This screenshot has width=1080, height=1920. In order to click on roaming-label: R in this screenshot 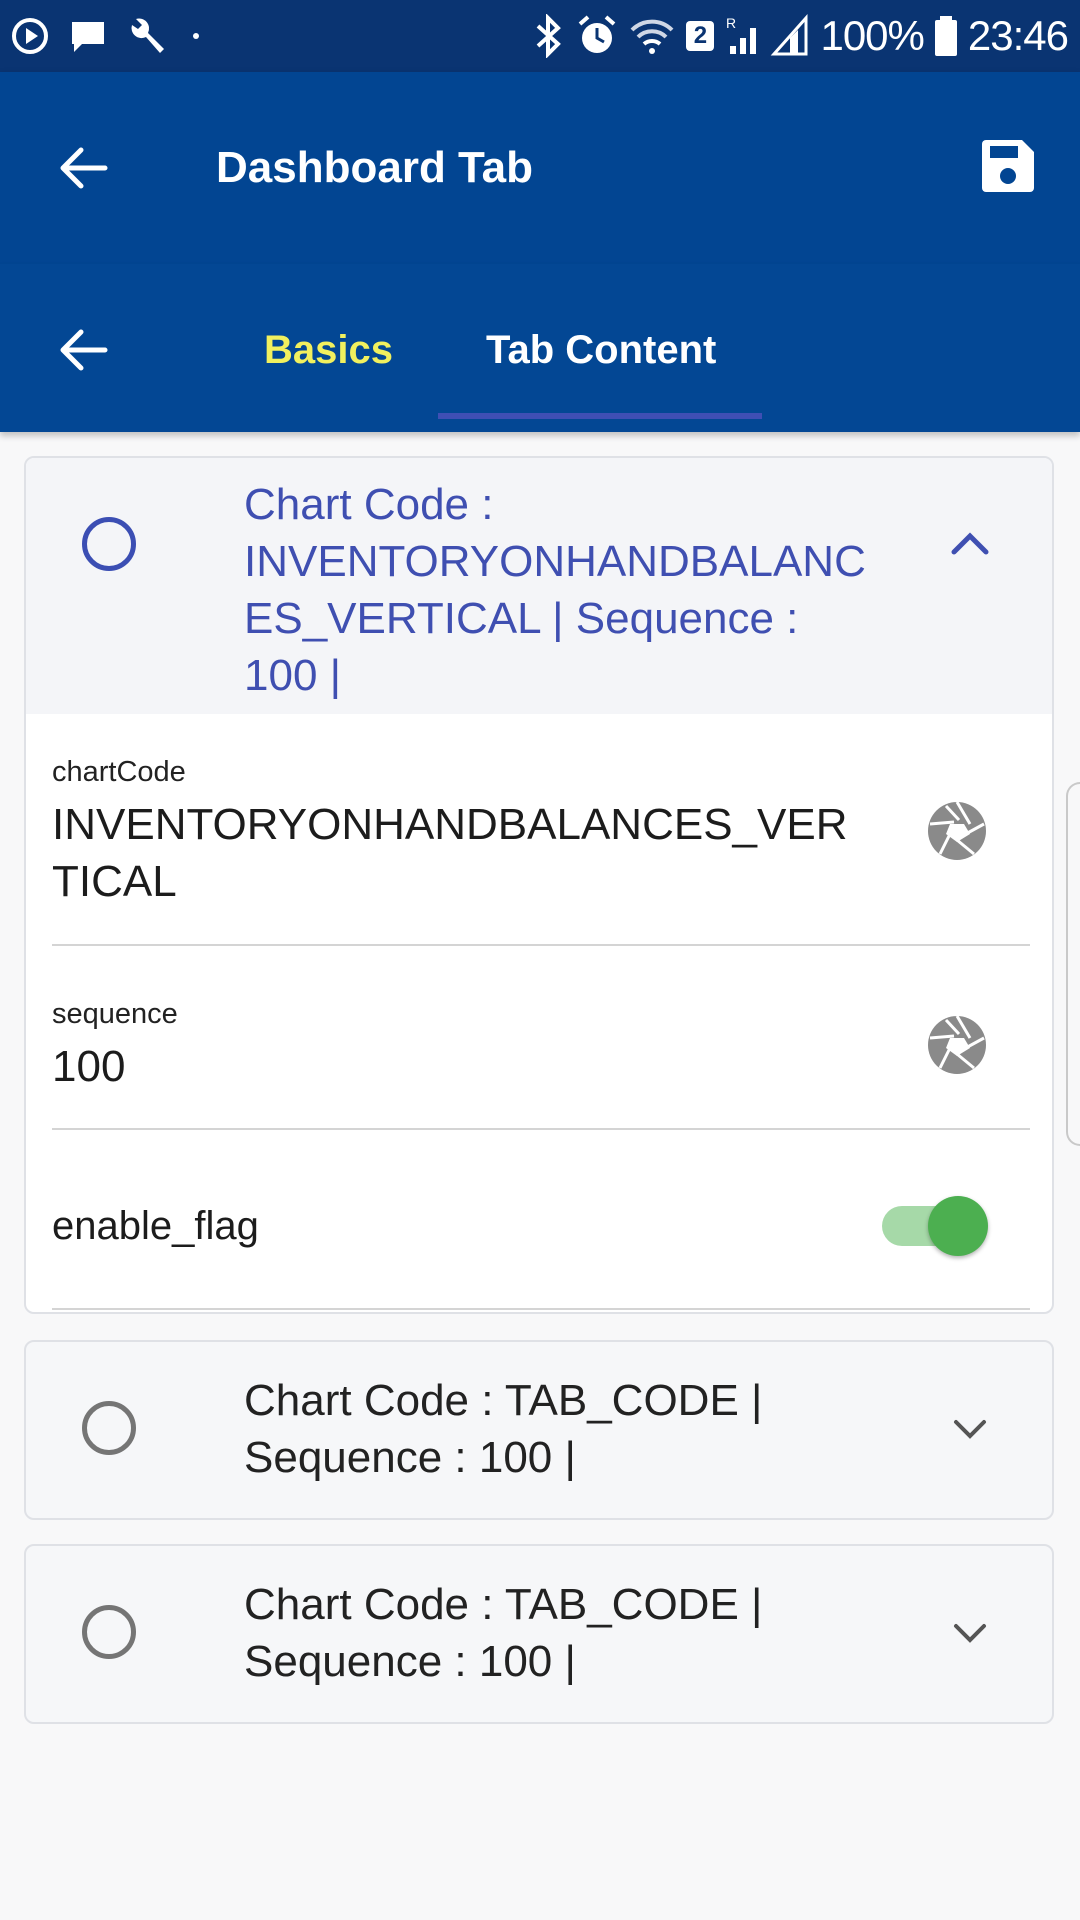, I will do `click(731, 23)`.